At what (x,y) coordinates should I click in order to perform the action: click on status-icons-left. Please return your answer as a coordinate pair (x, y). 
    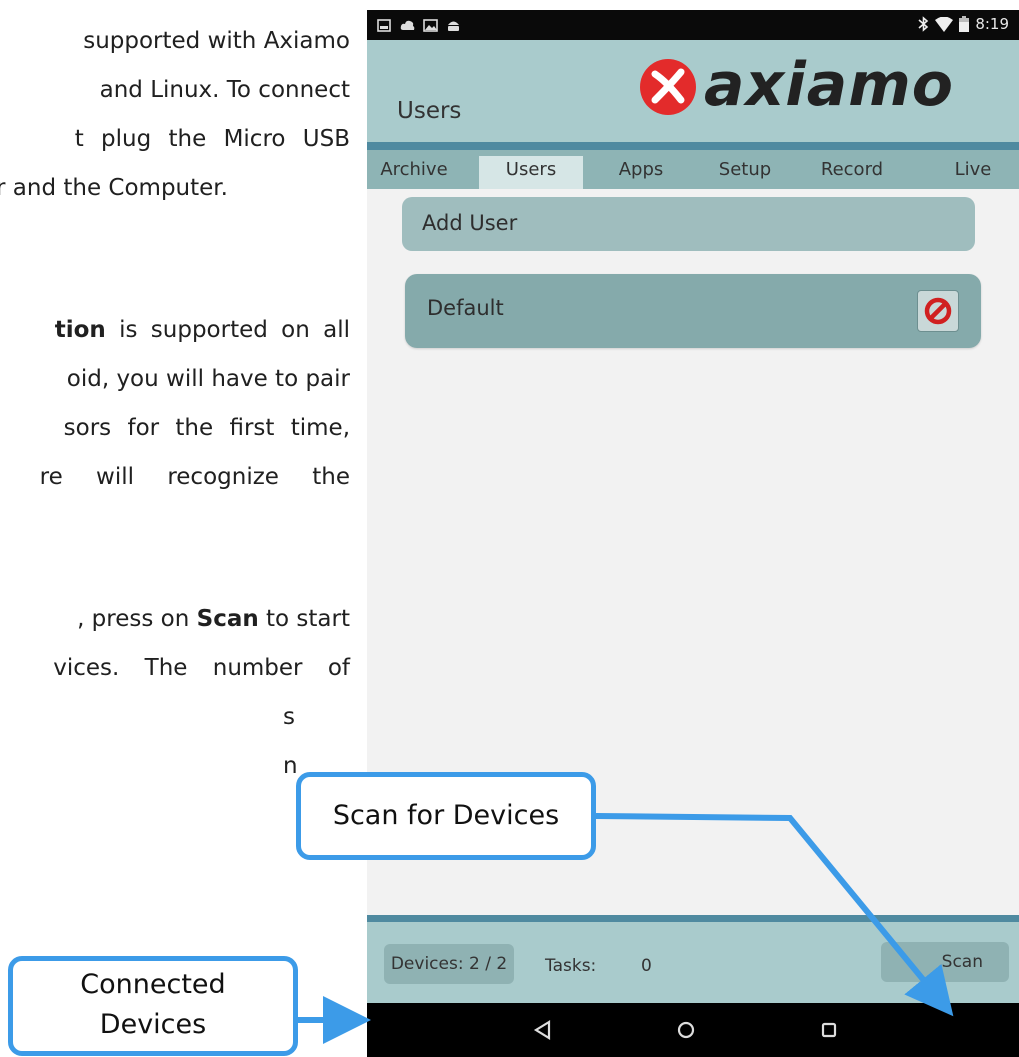
    Looking at the image, I should click on (419, 25).